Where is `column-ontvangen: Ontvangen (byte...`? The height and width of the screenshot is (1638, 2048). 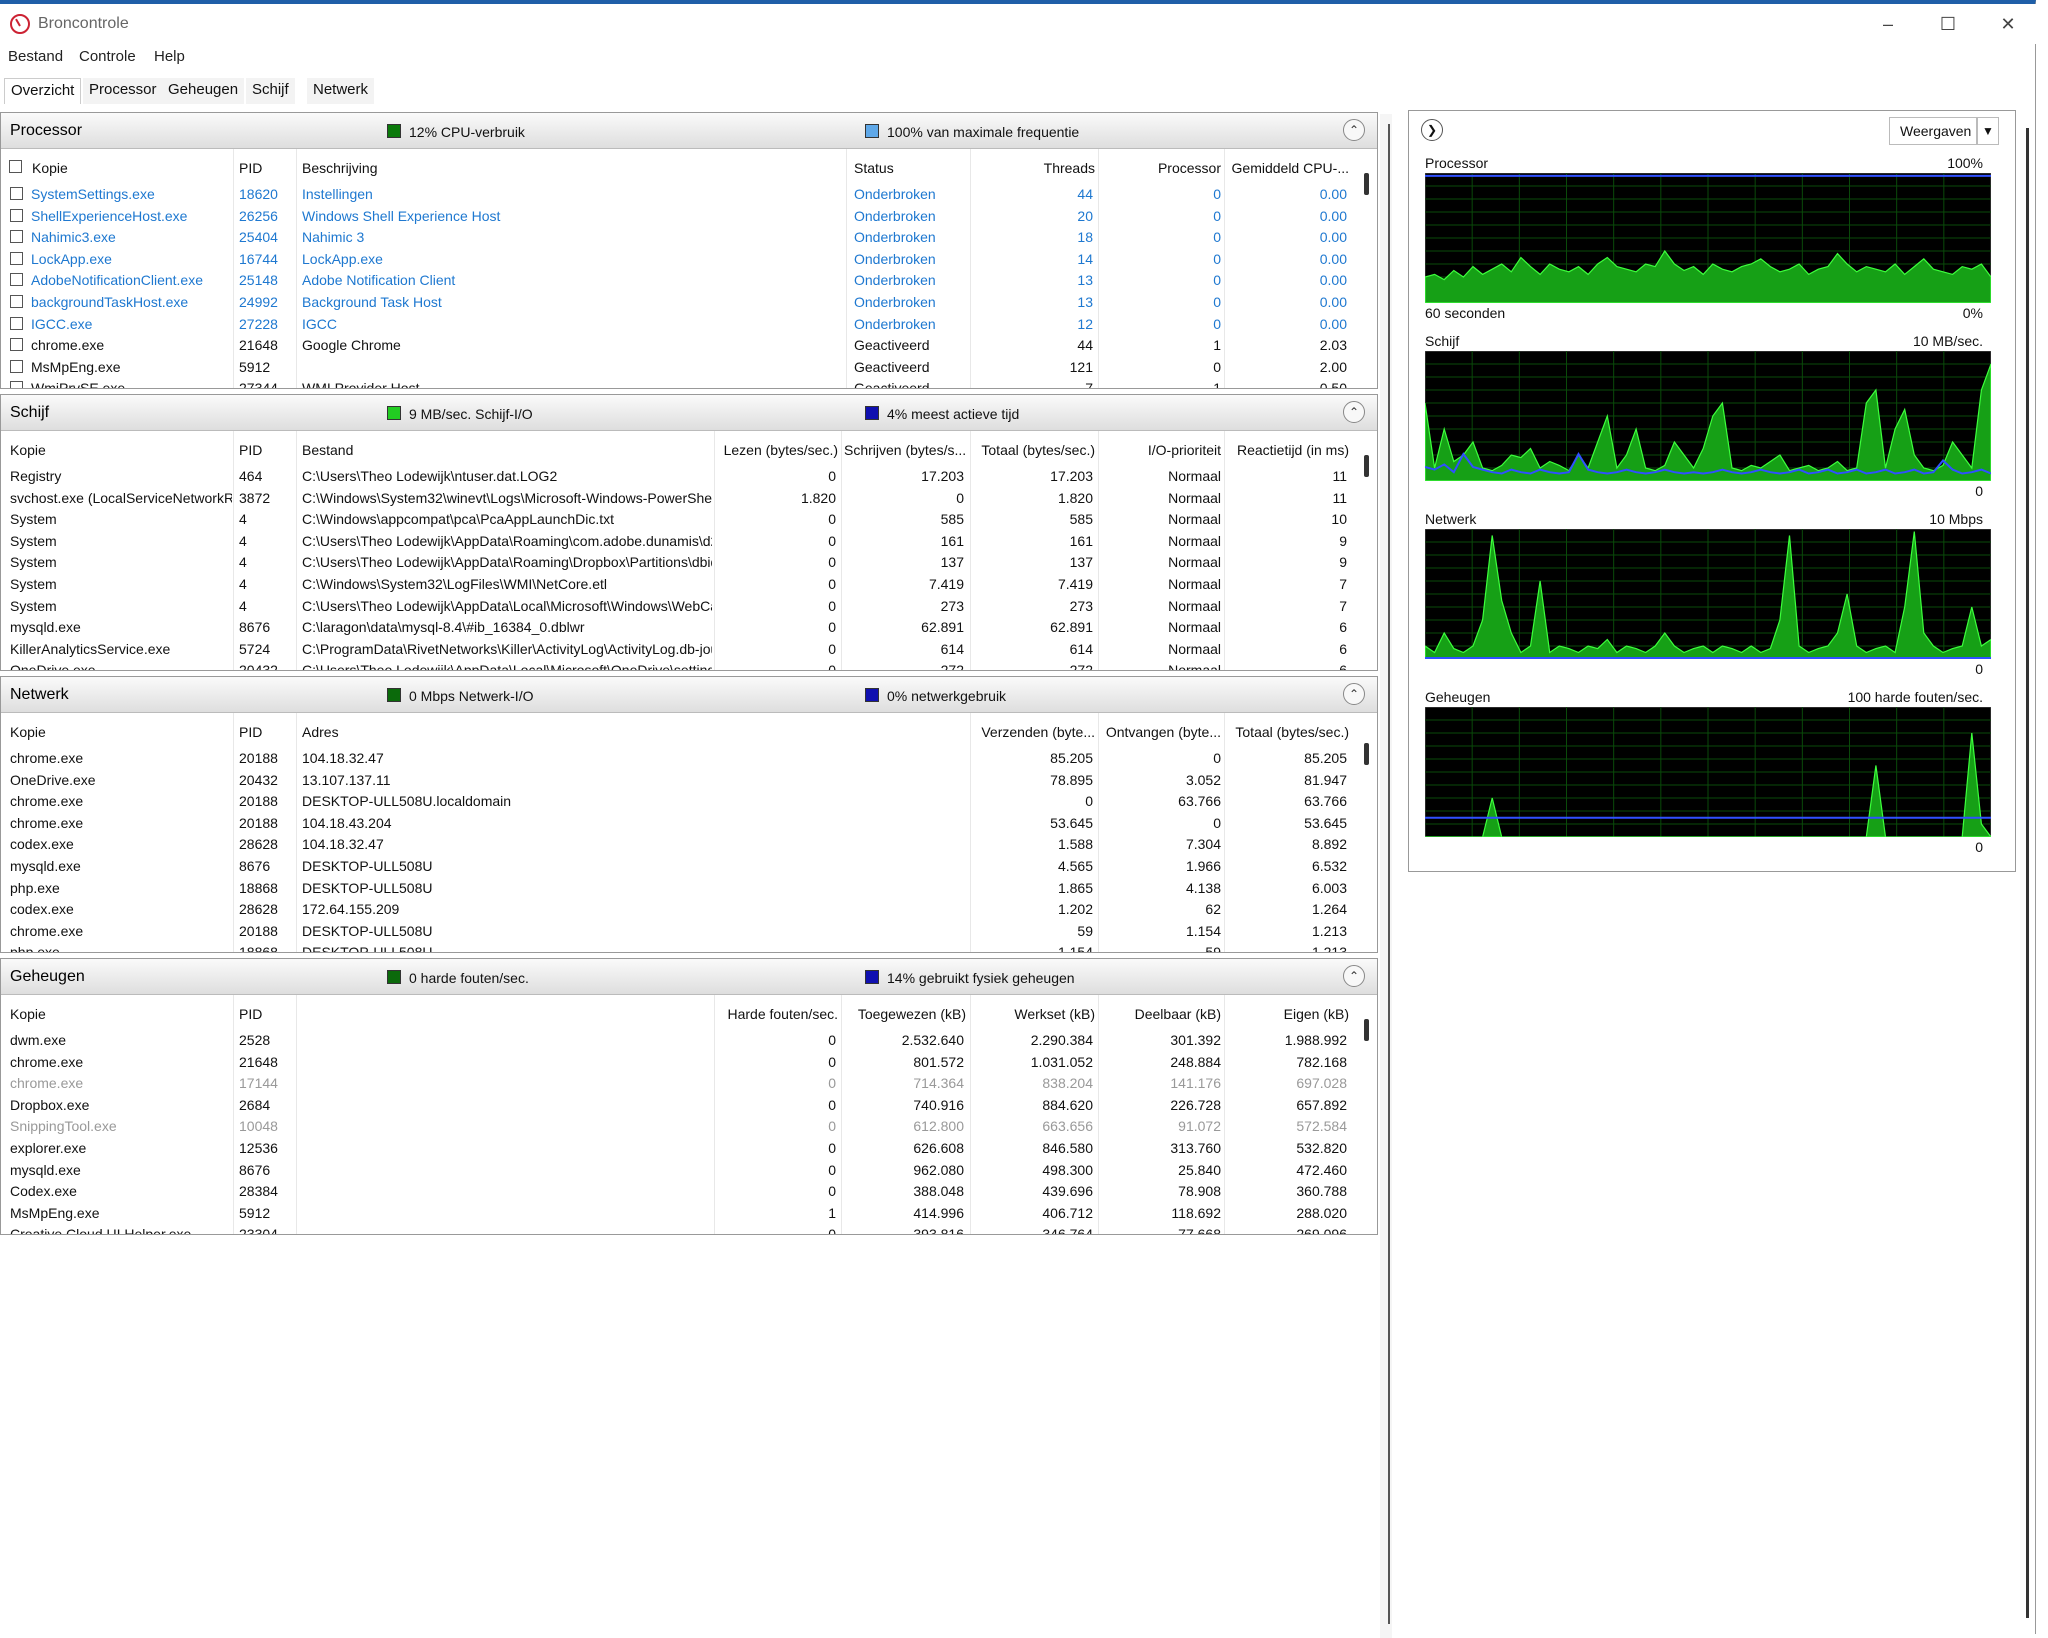 column-ontvangen: Ontvangen (byte... is located at coordinates (1161, 732).